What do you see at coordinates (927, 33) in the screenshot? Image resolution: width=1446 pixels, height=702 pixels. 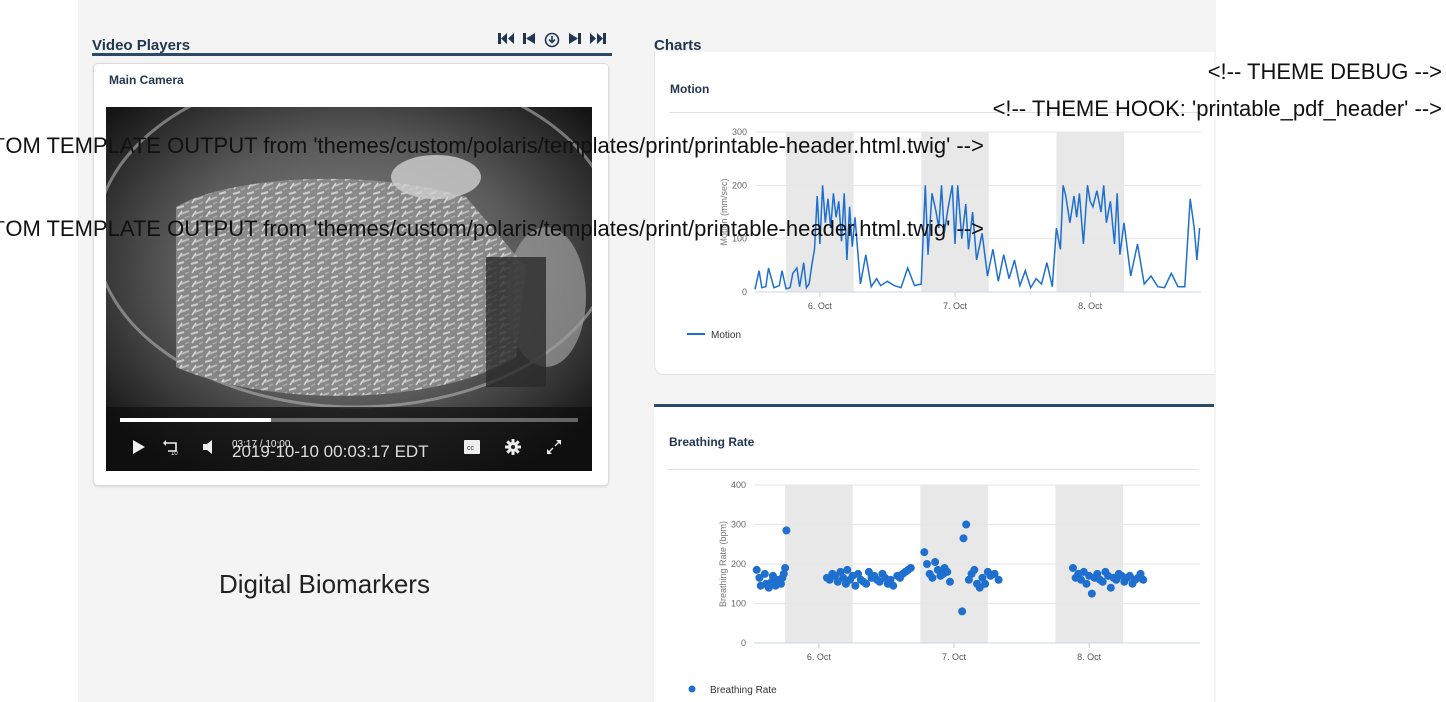 I see `charts-header: Charts` at bounding box center [927, 33].